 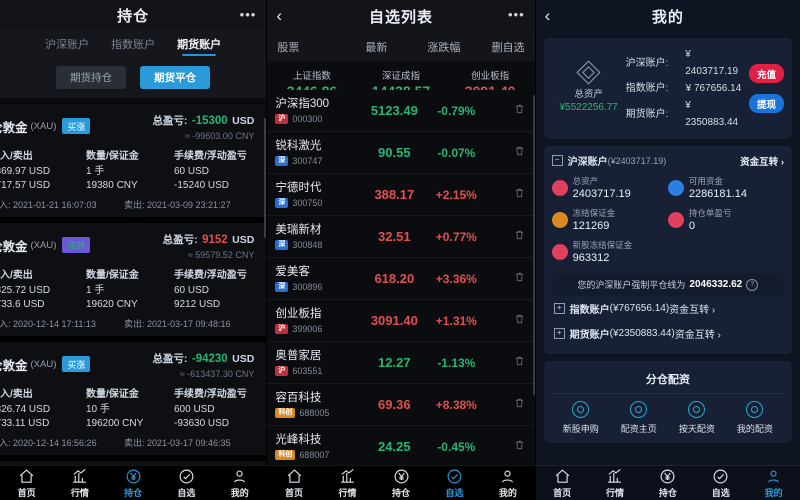 I want to click on stock-name: 沪深指300, so click(x=302, y=104).